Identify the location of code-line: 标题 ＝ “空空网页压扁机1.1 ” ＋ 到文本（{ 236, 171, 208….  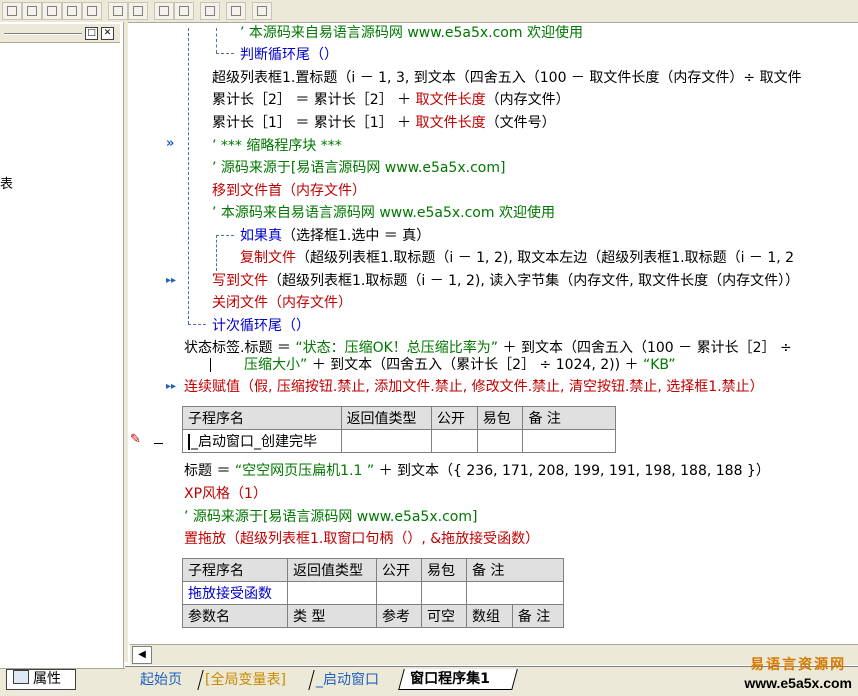
(477, 471).